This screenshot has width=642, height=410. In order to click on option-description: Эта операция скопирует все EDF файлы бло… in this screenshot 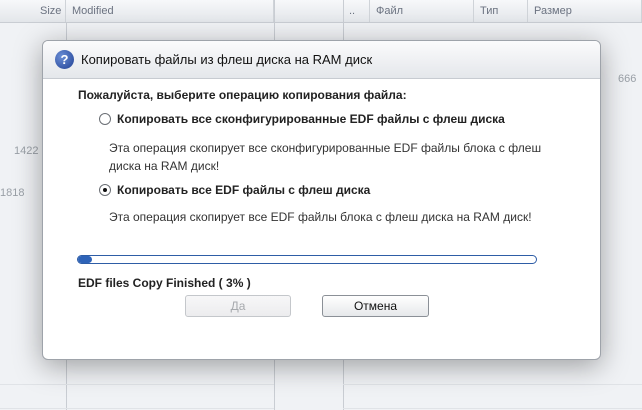, I will do `click(320, 217)`.